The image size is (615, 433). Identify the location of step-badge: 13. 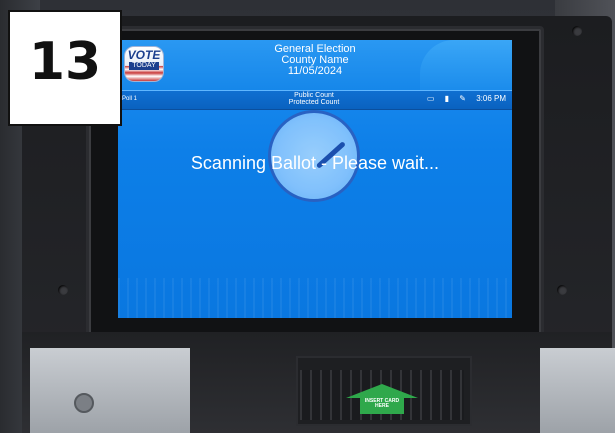
(65, 68).